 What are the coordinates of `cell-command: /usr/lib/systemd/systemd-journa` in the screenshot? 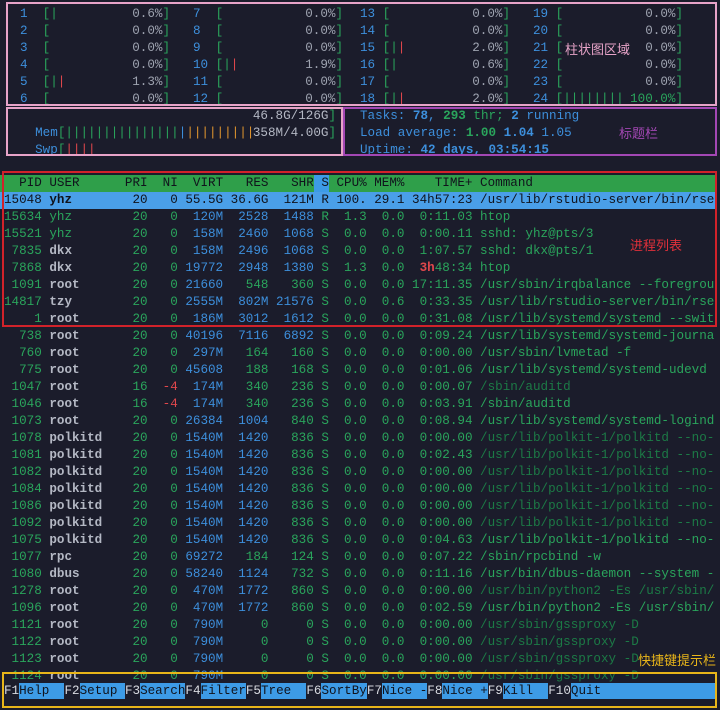 It's located at (597, 336).